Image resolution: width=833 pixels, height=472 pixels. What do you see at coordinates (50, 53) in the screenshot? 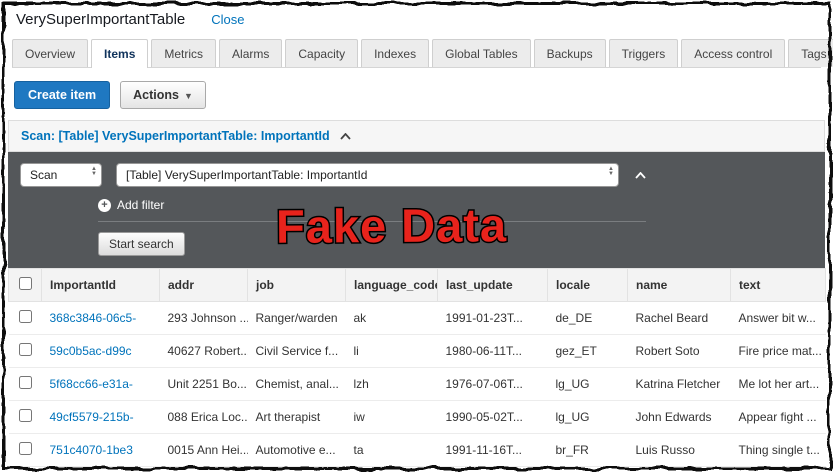
I see `tab-overview: Overview` at bounding box center [50, 53].